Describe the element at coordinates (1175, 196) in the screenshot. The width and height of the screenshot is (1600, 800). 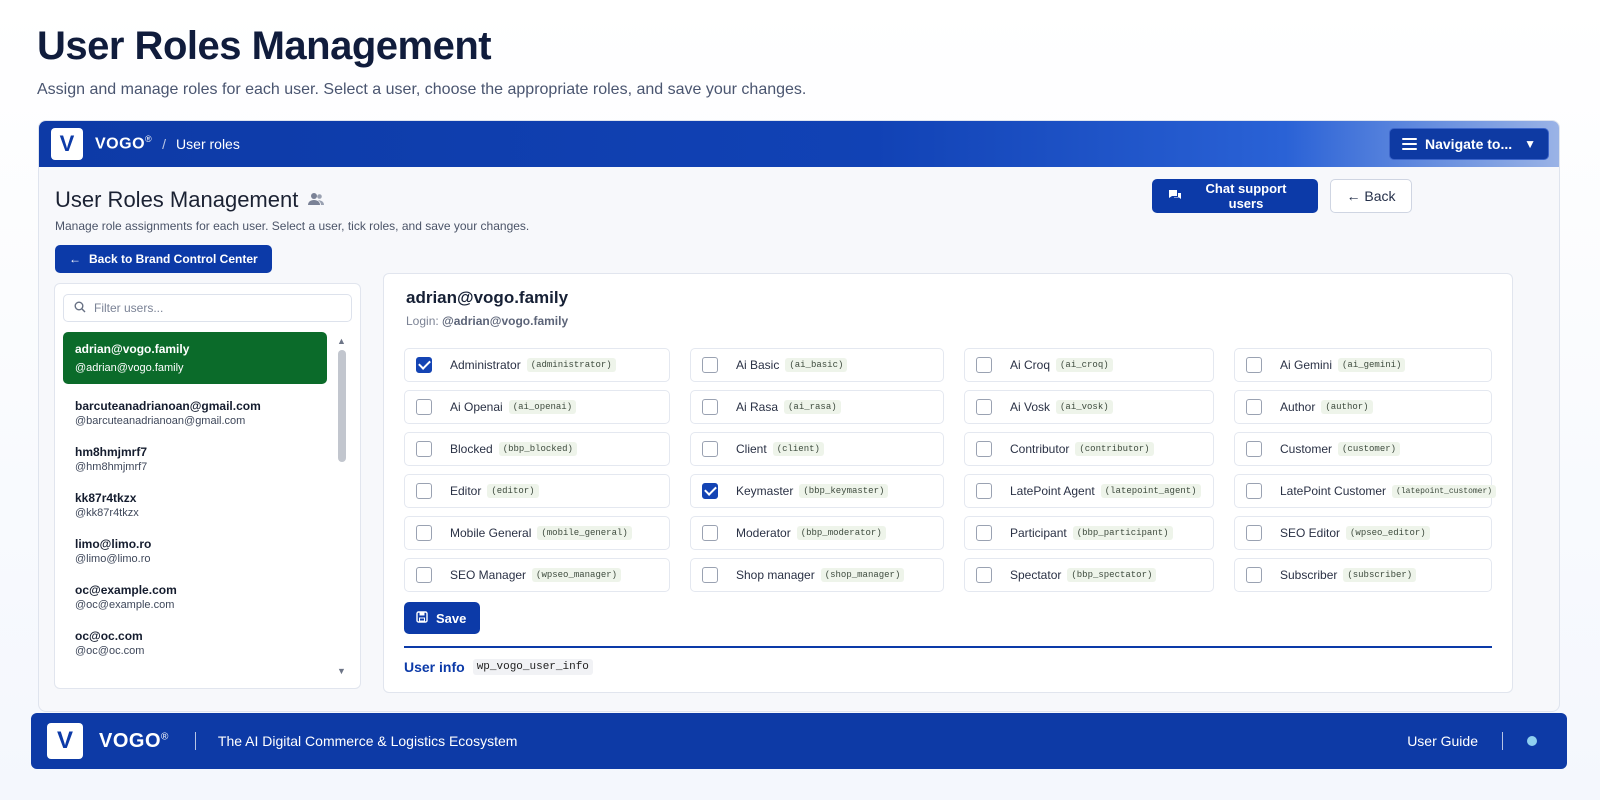
I see `chat-icon` at that location.